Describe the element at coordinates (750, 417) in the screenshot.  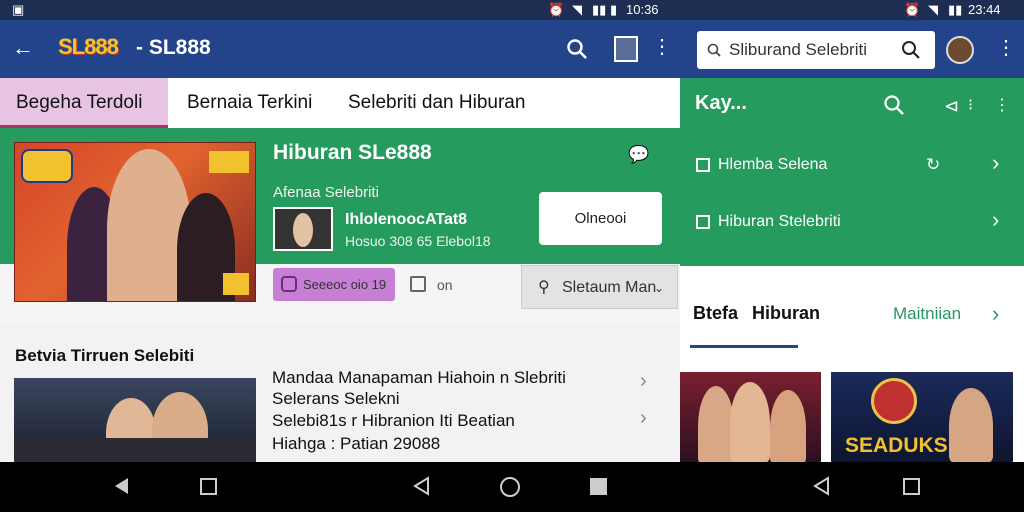
I see `celebrity-card` at that location.